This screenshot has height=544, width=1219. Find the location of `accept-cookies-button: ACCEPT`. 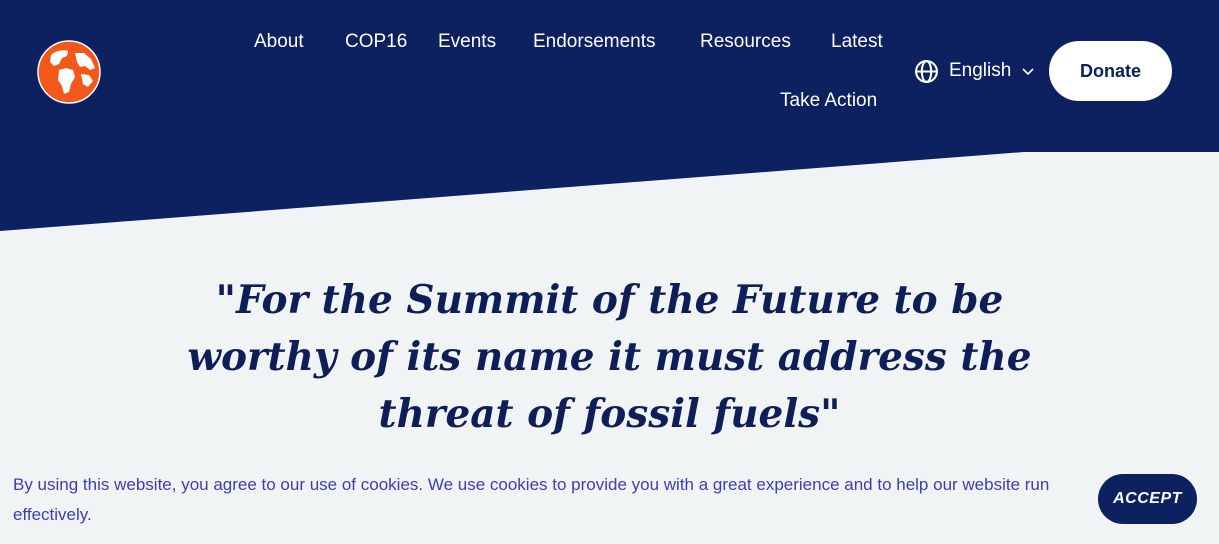

accept-cookies-button: ACCEPT is located at coordinates (1147, 499).